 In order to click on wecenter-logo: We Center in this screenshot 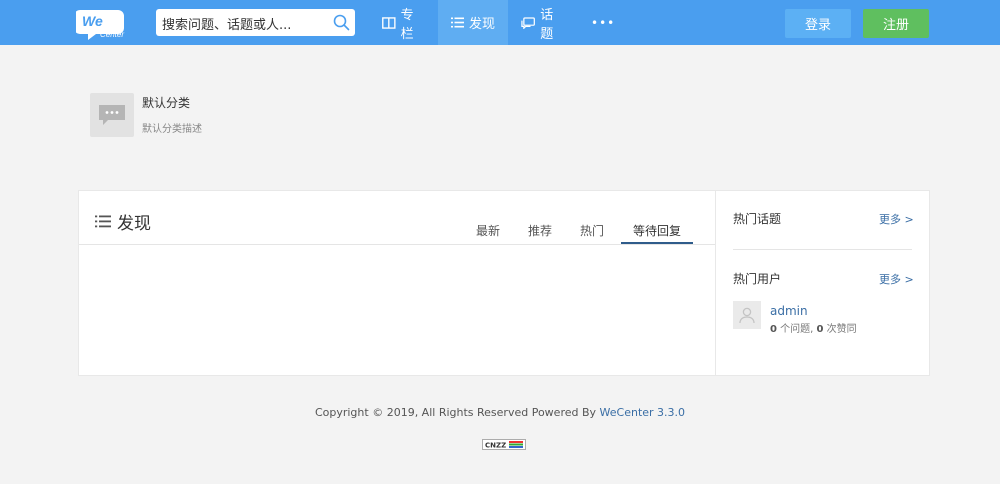, I will do `click(103, 24)`.